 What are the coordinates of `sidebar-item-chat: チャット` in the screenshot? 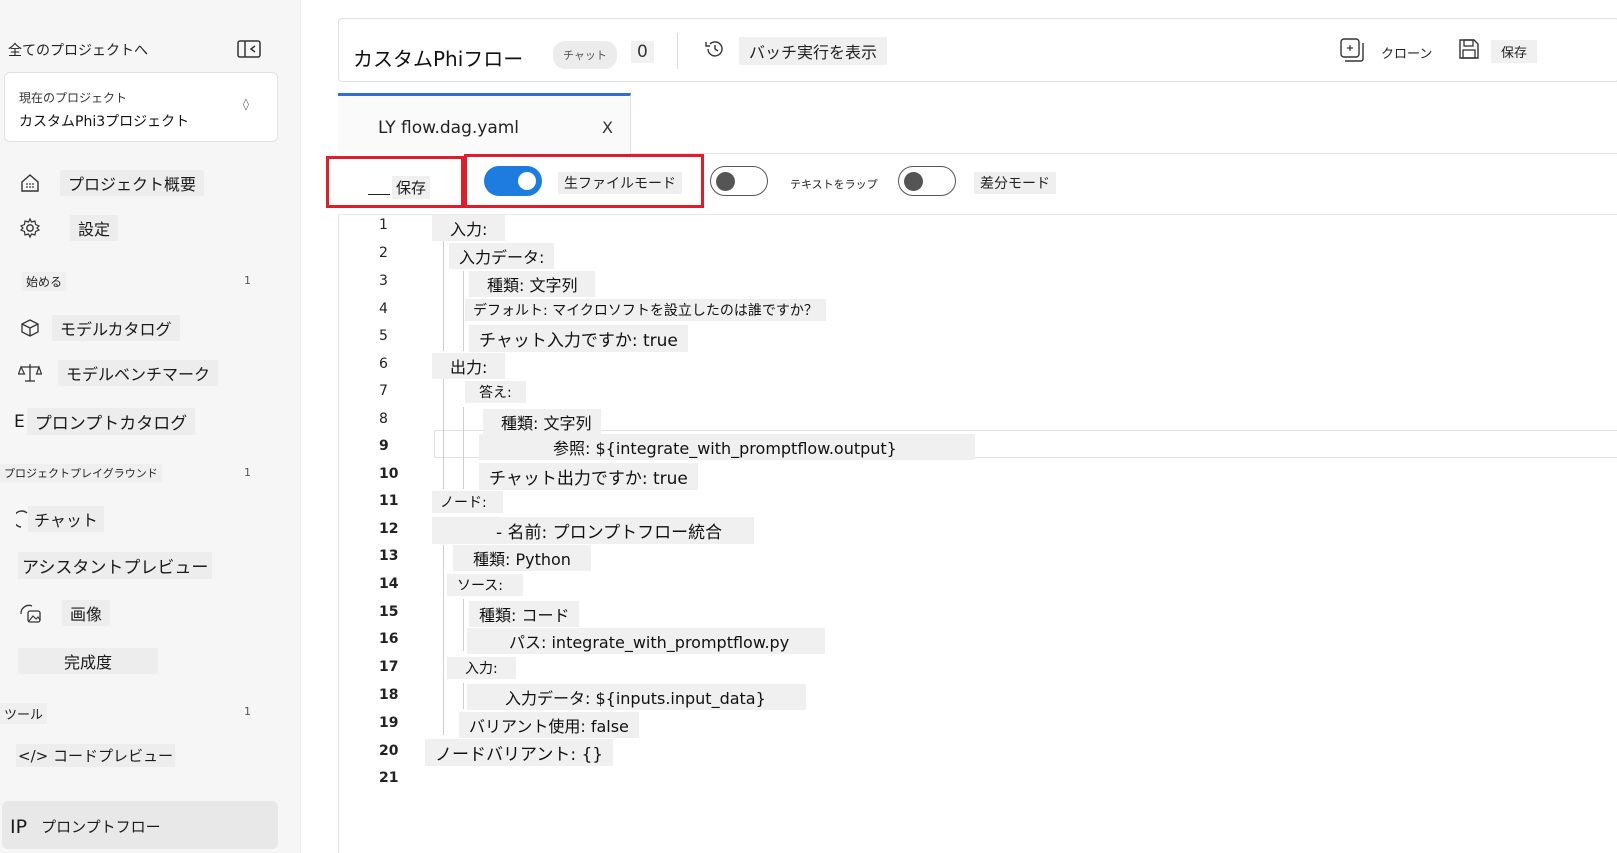 It's located at (60, 519).